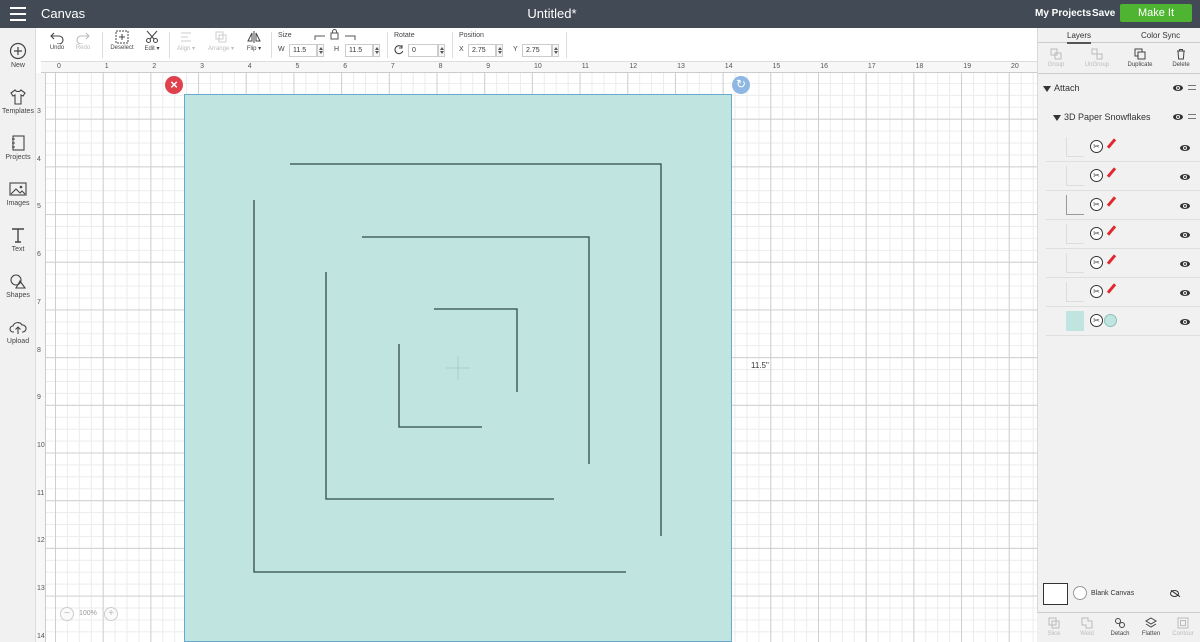 This screenshot has height=642, width=1200. What do you see at coordinates (1119, 117) in the screenshot?
I see `snowflakes-group-row: 3D Paper Snowflakes` at bounding box center [1119, 117].